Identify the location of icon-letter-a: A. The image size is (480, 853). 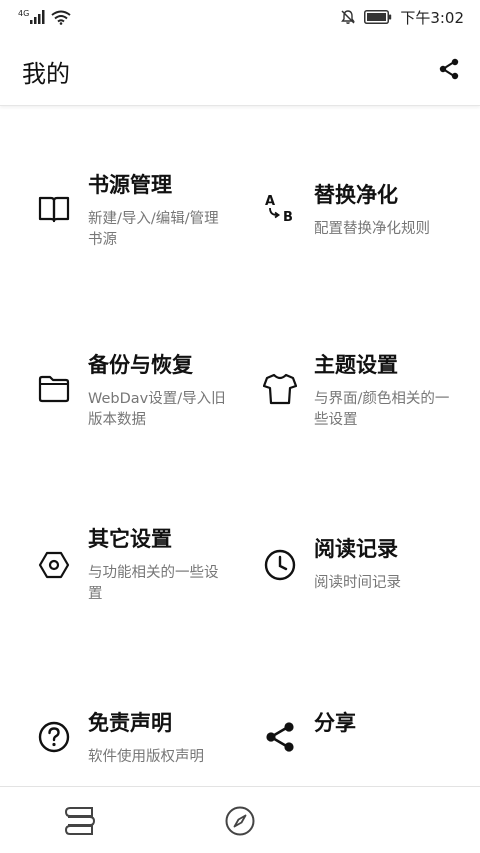
(270, 201).